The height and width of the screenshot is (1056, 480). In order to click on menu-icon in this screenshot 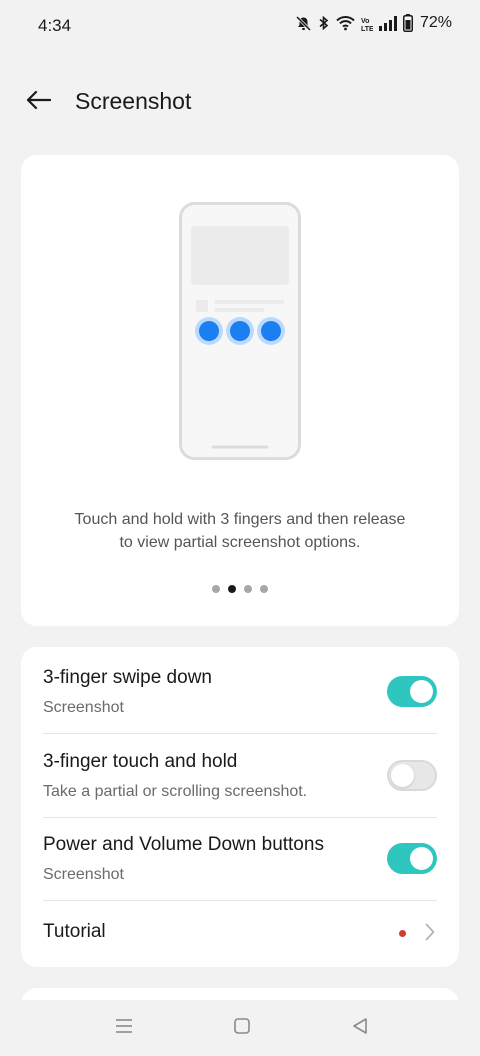, I will do `click(124, 1028)`.